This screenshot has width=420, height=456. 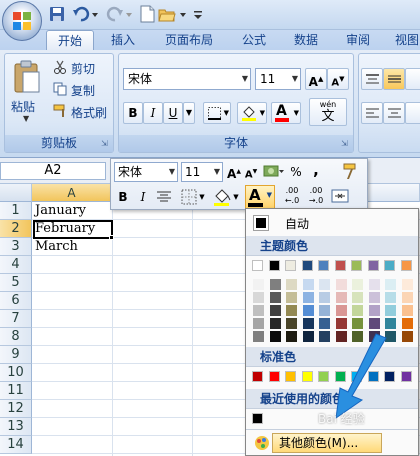 I want to click on font-name-dropdown-icon: ▼, so click(x=245, y=79).